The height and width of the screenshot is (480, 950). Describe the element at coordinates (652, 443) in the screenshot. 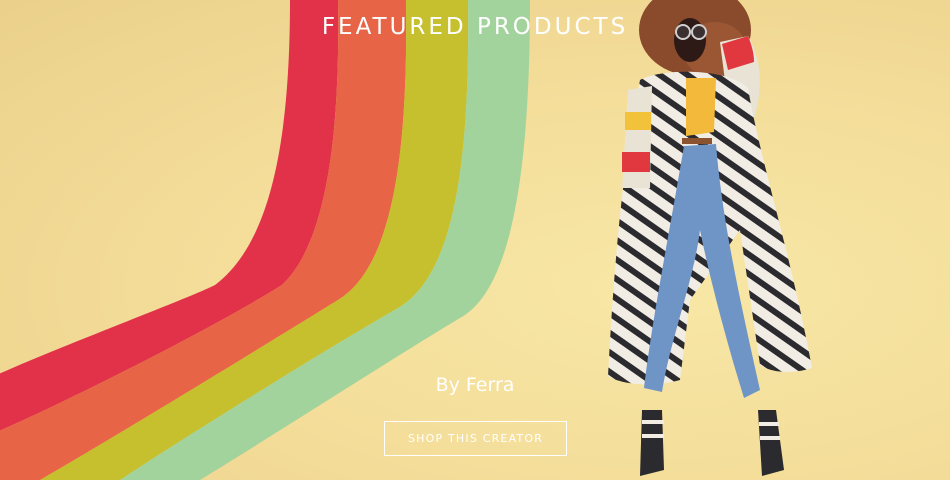

I see `left-boot` at that location.